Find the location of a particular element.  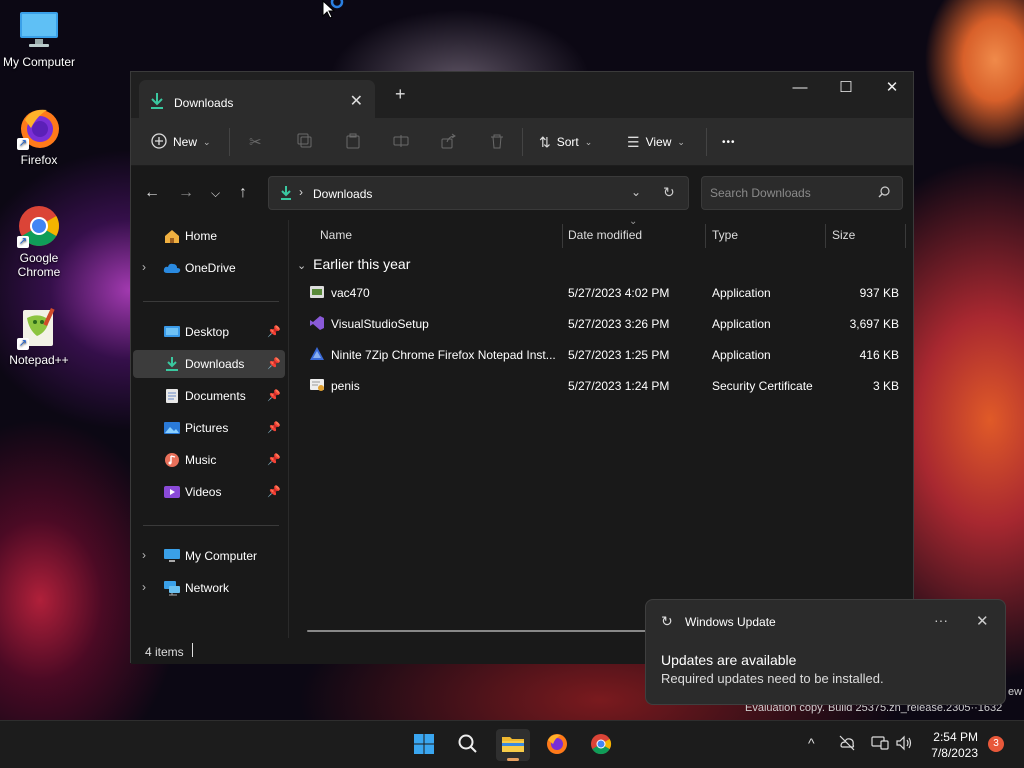

firefox-icon is located at coordinates (557, 745).